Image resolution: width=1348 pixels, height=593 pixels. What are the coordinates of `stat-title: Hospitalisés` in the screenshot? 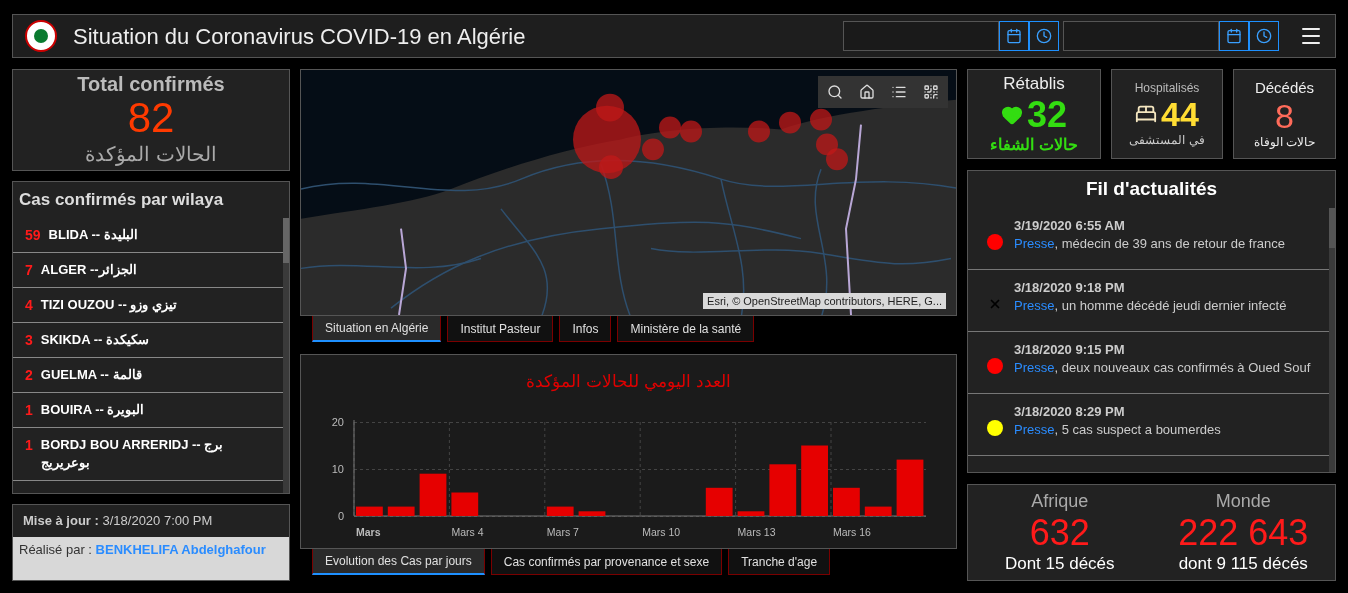 It's located at (1167, 88).